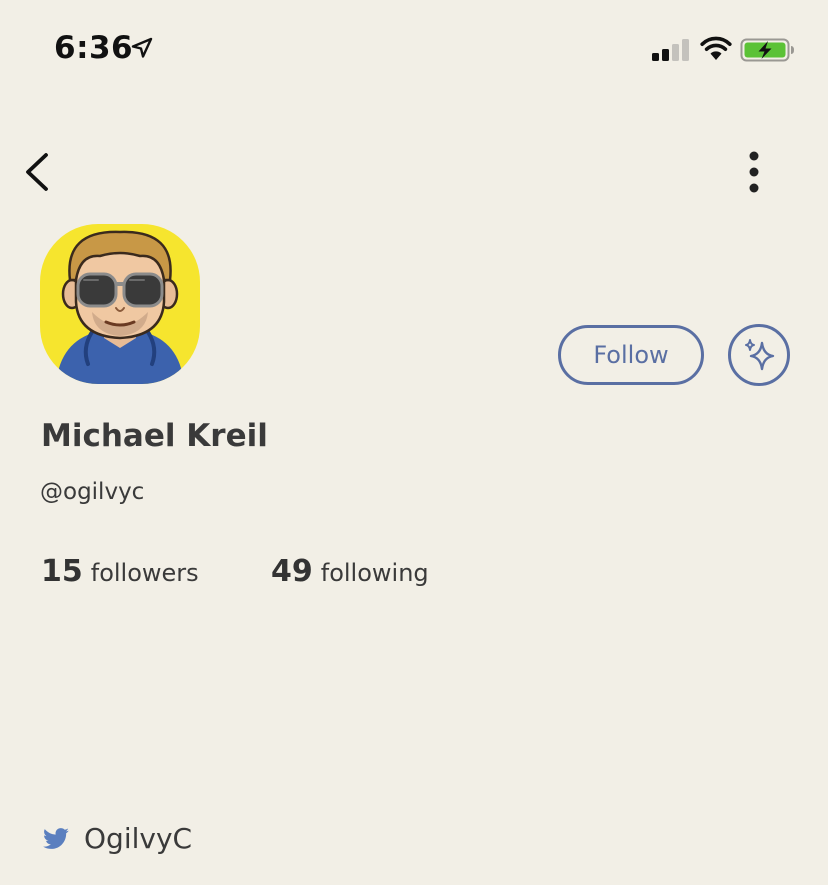  I want to click on status-time: 6:36, so click(94, 48).